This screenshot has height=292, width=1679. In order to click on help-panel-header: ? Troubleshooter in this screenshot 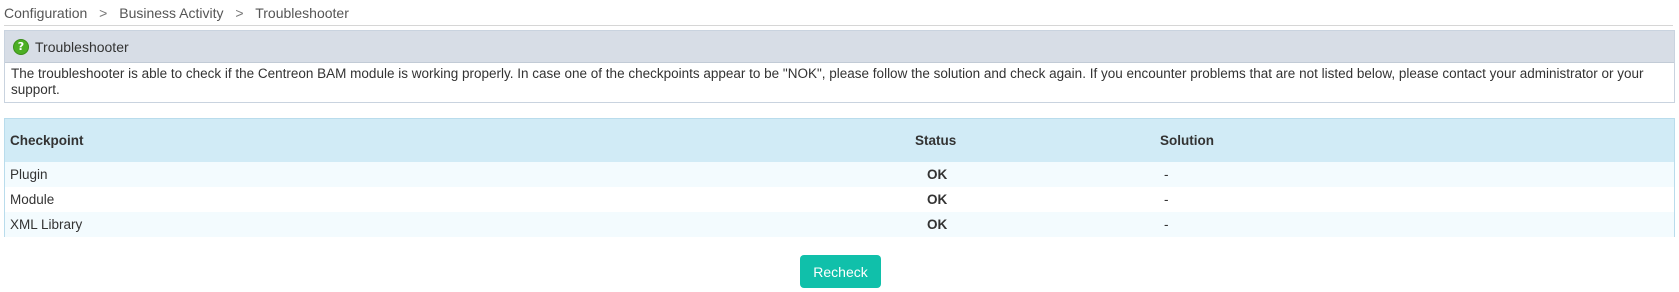, I will do `click(839, 47)`.